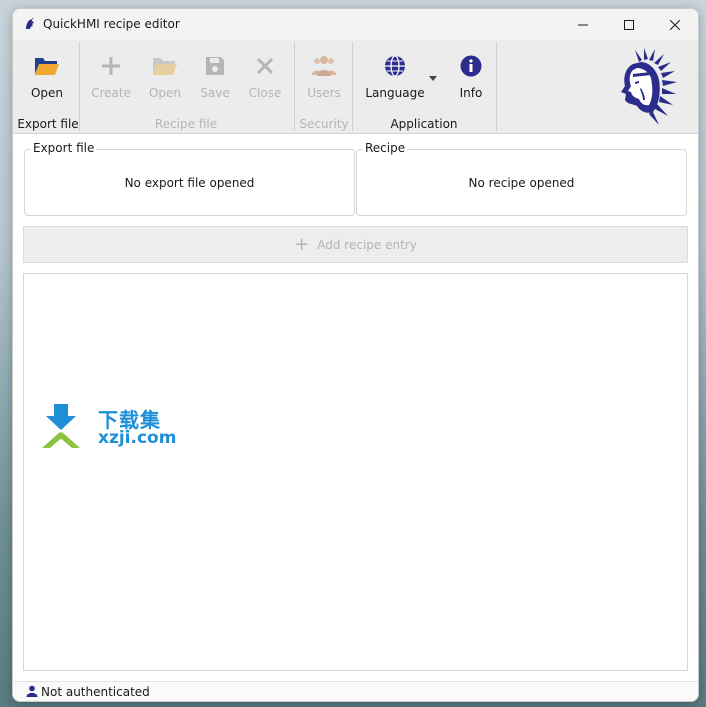  Describe the element at coordinates (395, 66) in the screenshot. I see `globe-icon` at that location.